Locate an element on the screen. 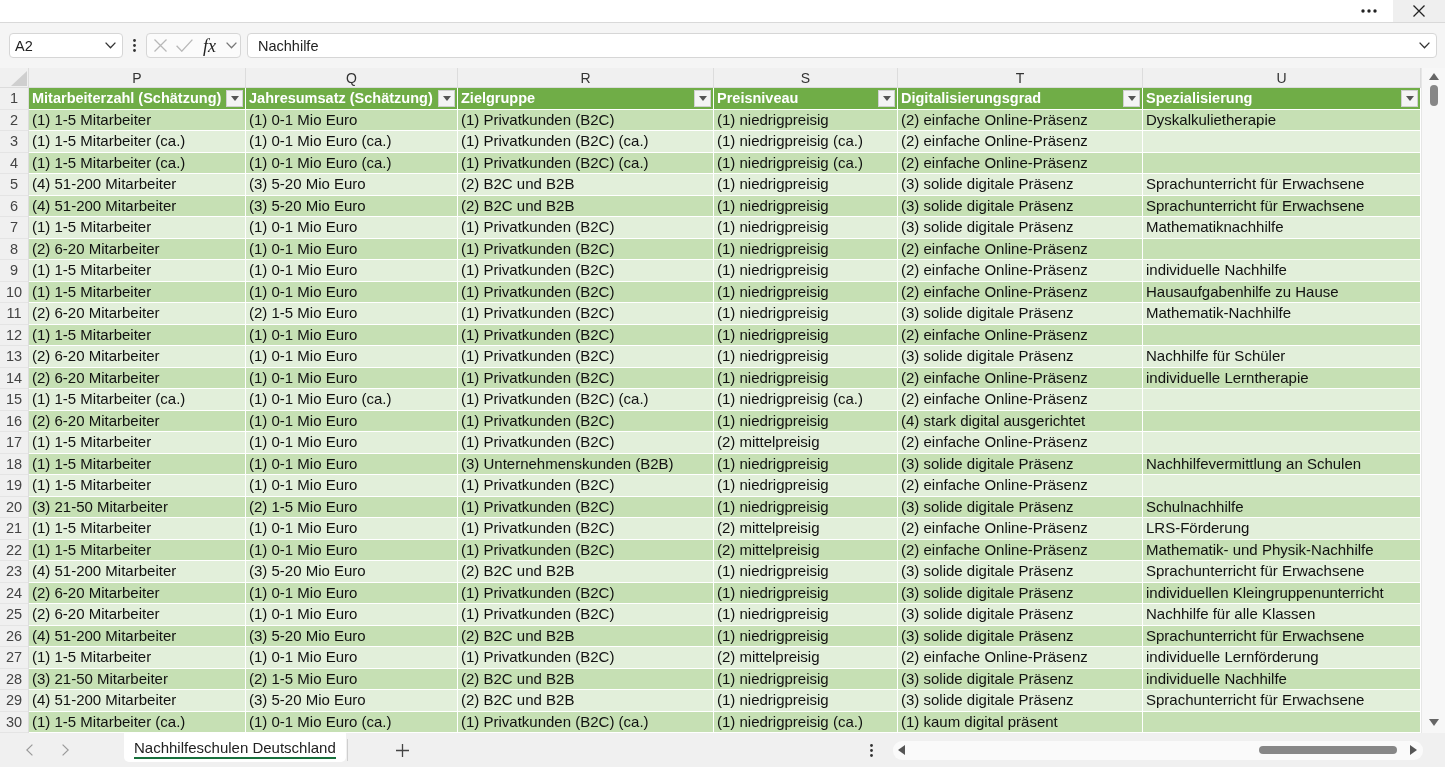 Image resolution: width=1445 pixels, height=767 pixels. caret-down-icon is located at coordinates (446, 98).